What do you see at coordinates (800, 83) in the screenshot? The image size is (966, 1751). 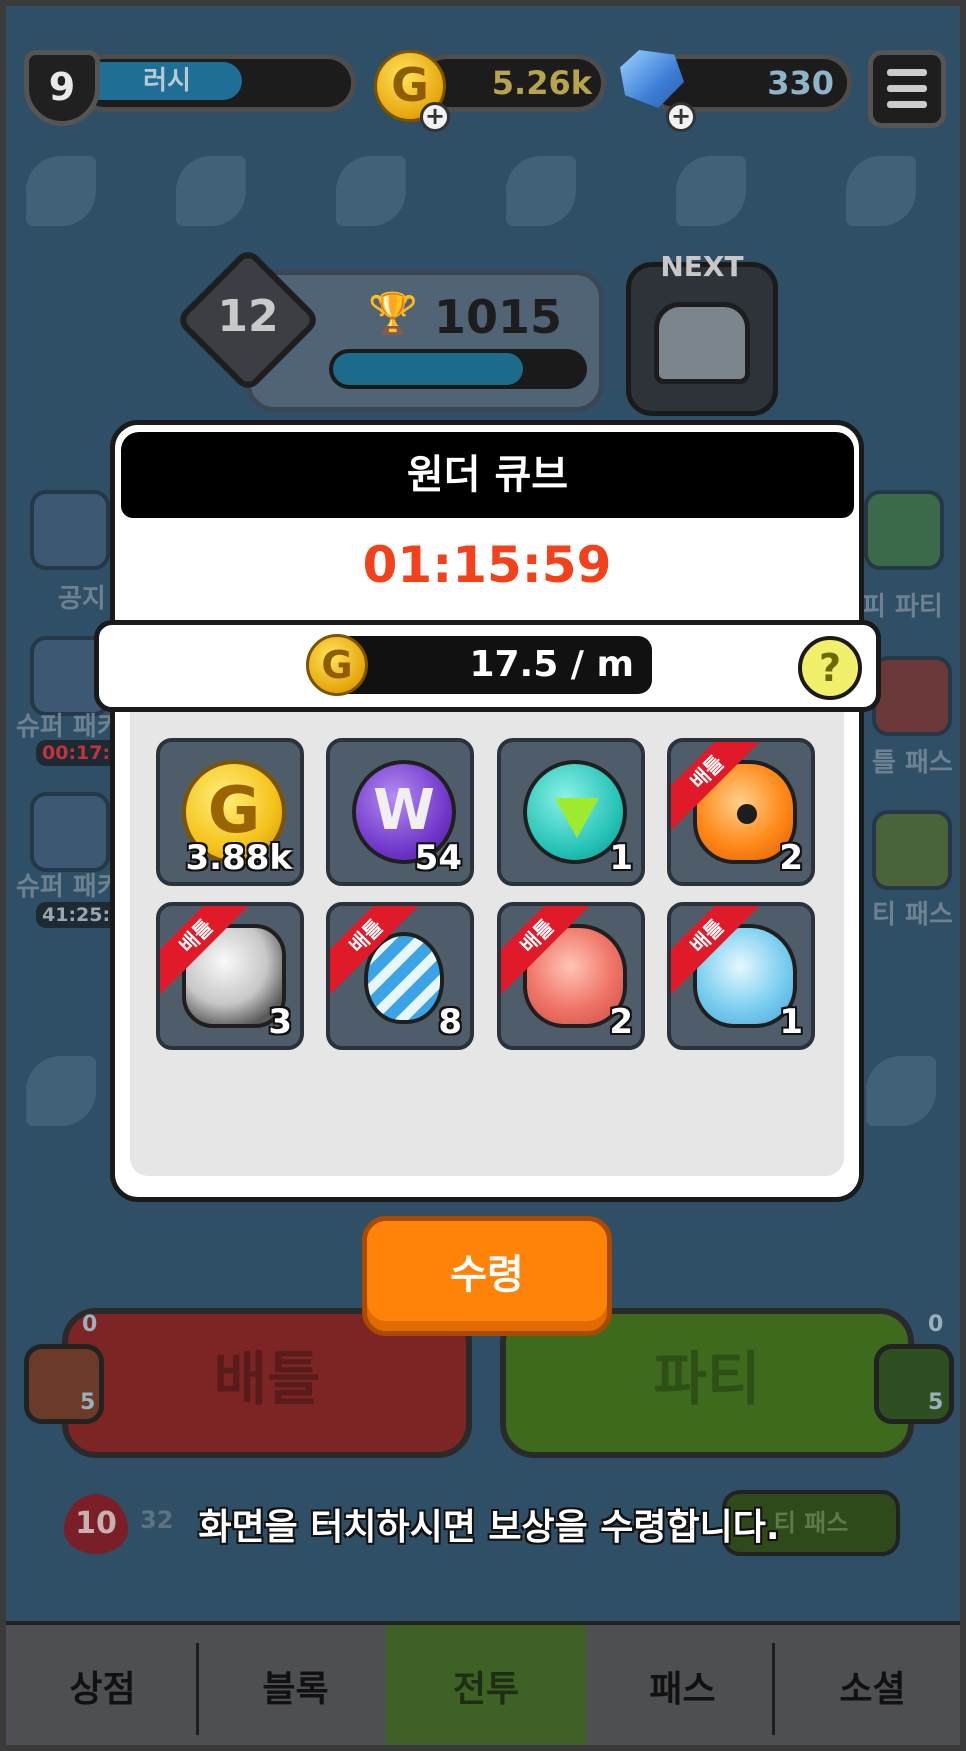 I see `gem-amount: 330` at bounding box center [800, 83].